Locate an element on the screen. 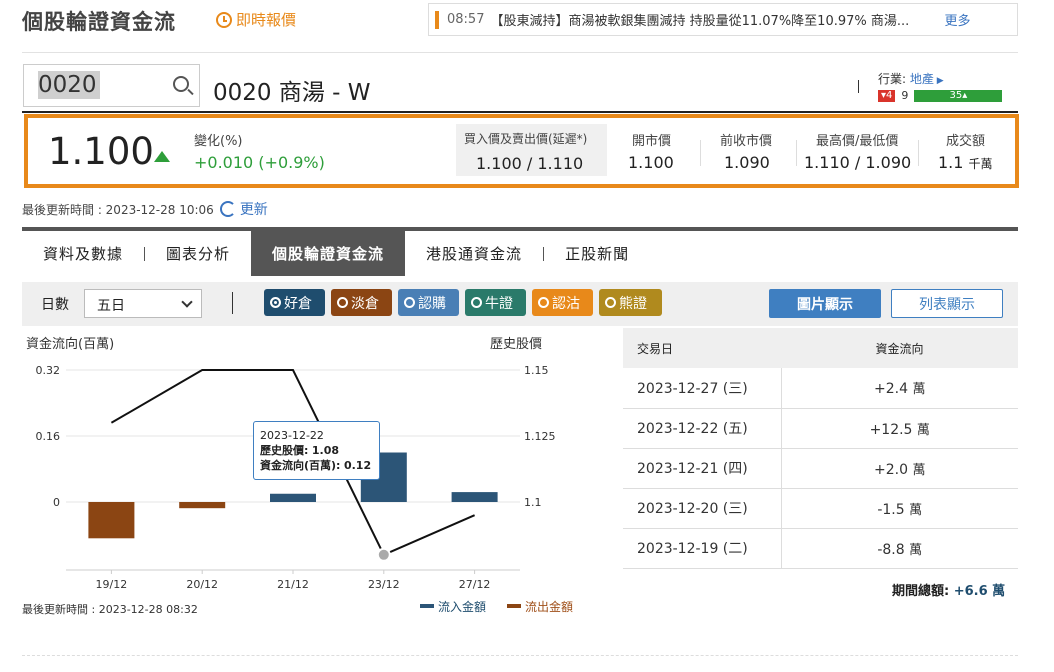 This screenshot has width=1054, height=672. last-update: 最後更新時間 : 2023-12-28 10:06 更新 is located at coordinates (145, 209).